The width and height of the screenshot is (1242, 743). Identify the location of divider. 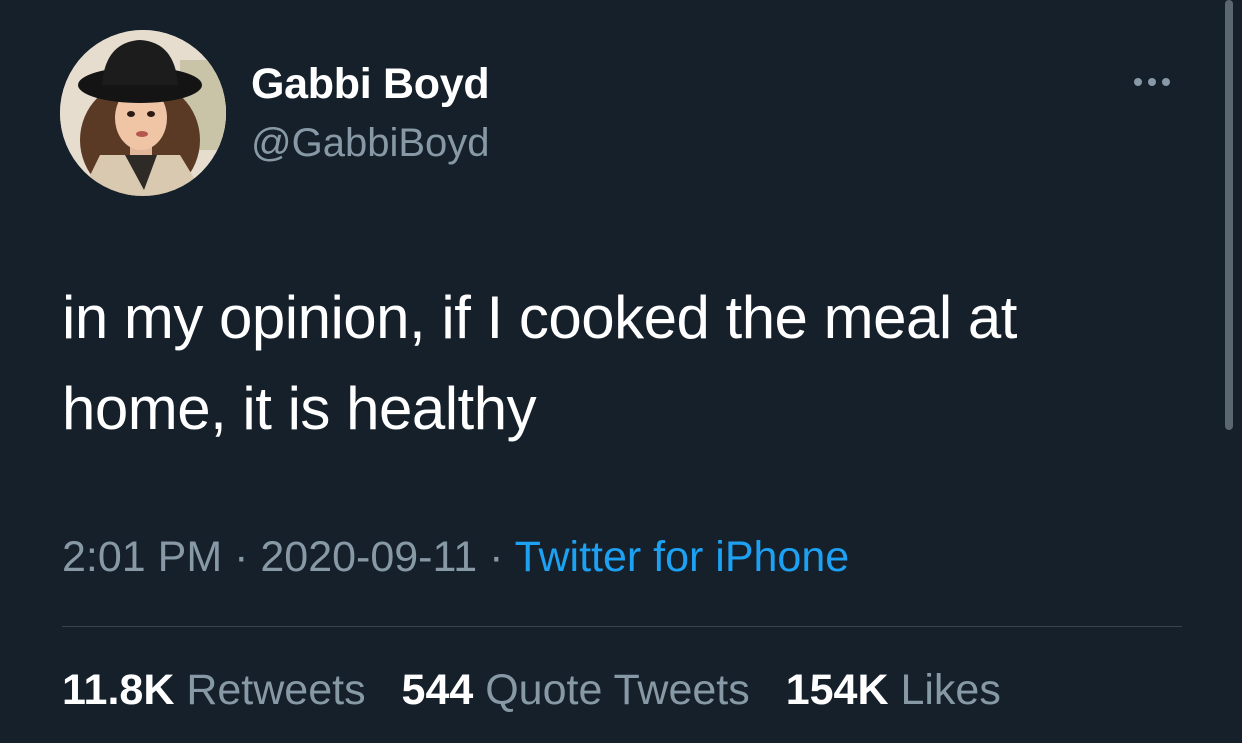
(622, 626).